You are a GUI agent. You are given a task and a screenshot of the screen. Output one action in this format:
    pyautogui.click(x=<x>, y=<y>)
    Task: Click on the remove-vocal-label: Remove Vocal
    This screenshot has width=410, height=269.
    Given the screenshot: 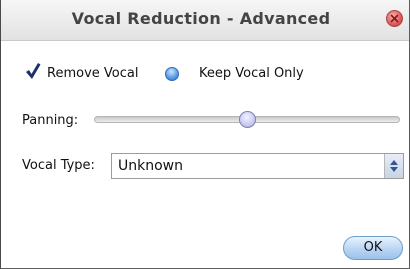 What is the action you would take?
    pyautogui.click(x=92, y=73)
    